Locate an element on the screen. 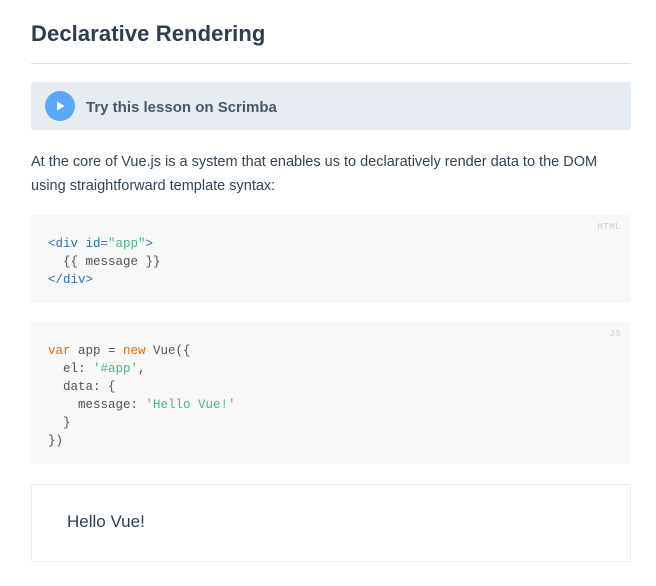 The image size is (656, 586). code-language-label: JS is located at coordinates (615, 334).